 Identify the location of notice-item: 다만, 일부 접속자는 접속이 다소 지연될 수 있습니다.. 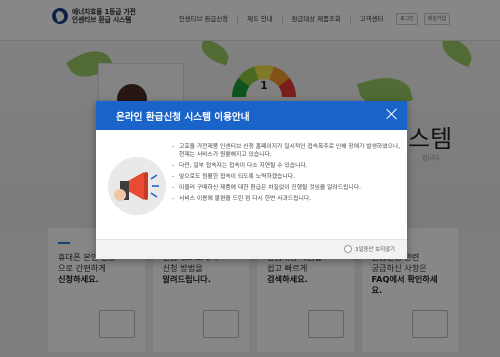
(287, 167).